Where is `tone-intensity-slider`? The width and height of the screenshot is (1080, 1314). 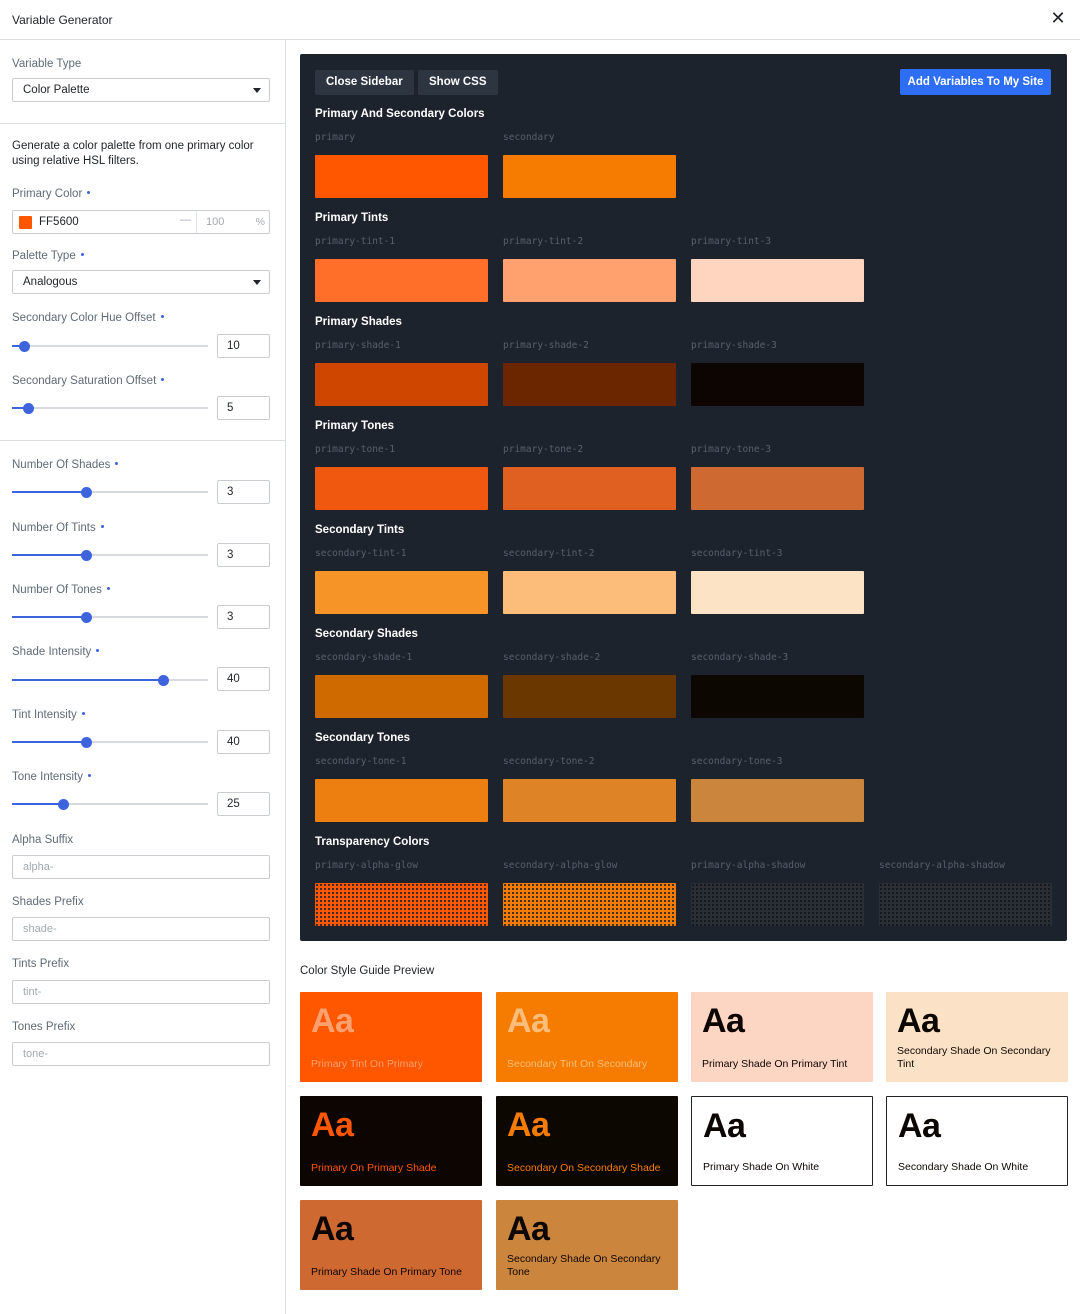
tone-intensity-slider is located at coordinates (110, 804).